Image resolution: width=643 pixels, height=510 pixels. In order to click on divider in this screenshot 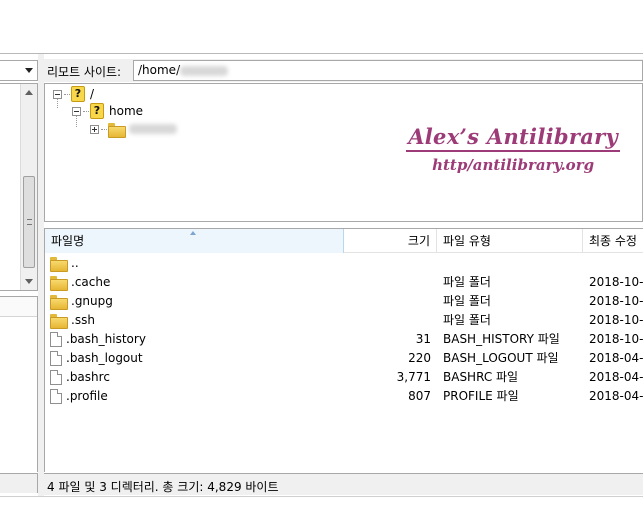, I will do `click(321, 53)`.